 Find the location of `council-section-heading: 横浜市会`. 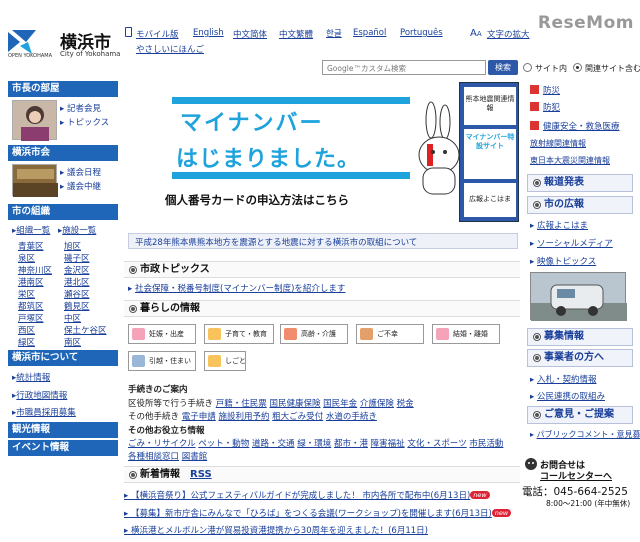

council-section-heading: 横浜市会 is located at coordinates (63, 153).